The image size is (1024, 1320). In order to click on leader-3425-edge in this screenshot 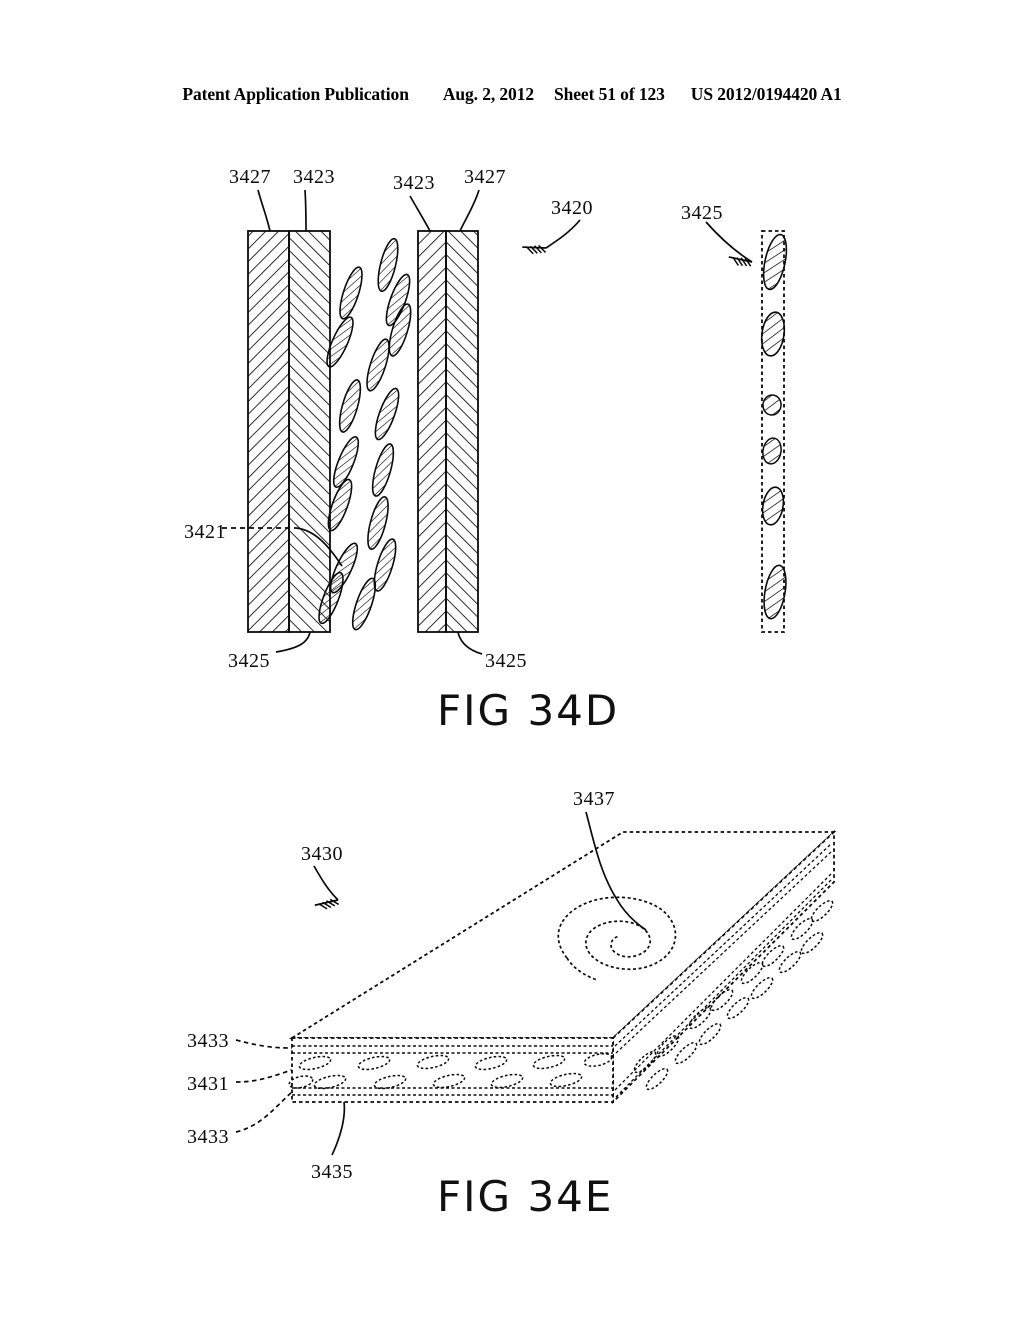, I will do `click(729, 242)`.